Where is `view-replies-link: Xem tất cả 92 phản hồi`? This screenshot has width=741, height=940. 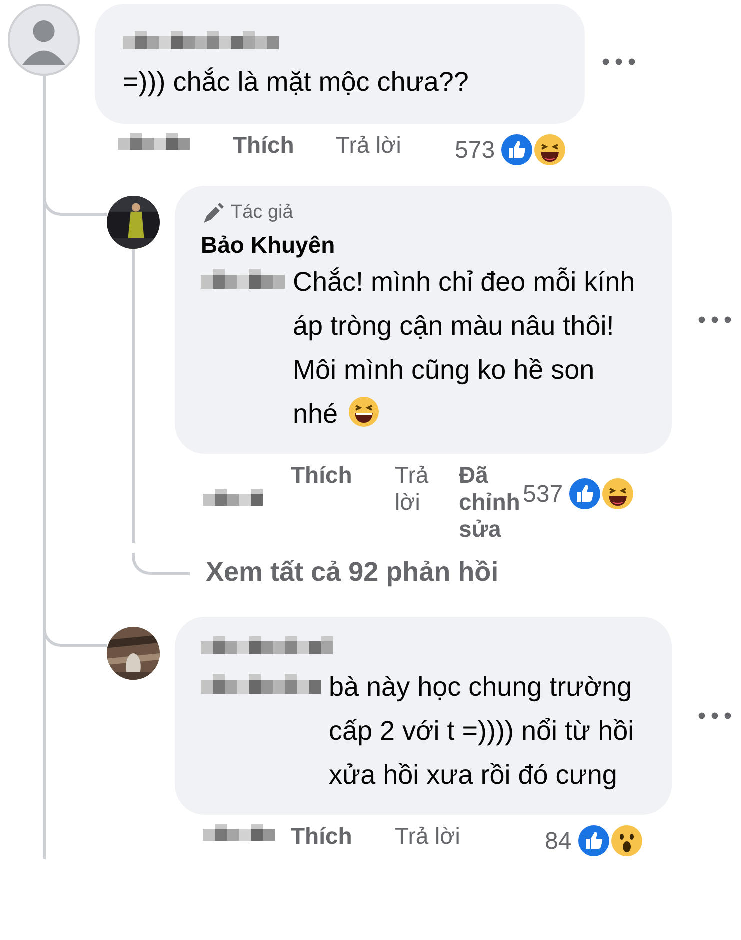 view-replies-link: Xem tất cả 92 phản hồi is located at coordinates (352, 572).